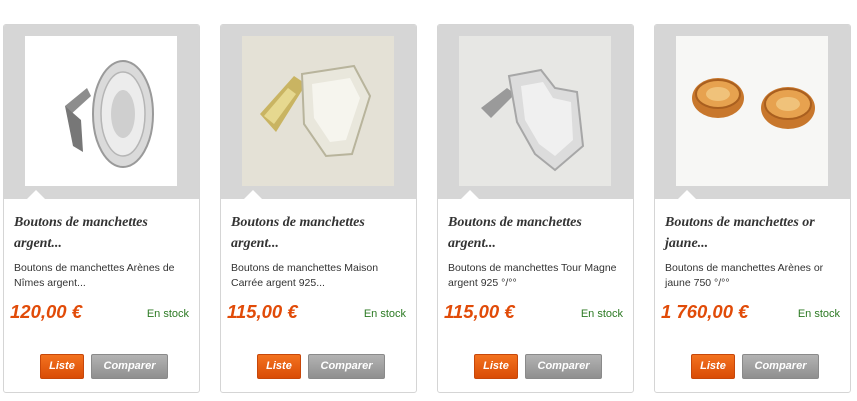 This screenshot has width=857, height=401. What do you see at coordinates (705, 311) in the screenshot?
I see `product-price: 1 760,00 €` at bounding box center [705, 311].